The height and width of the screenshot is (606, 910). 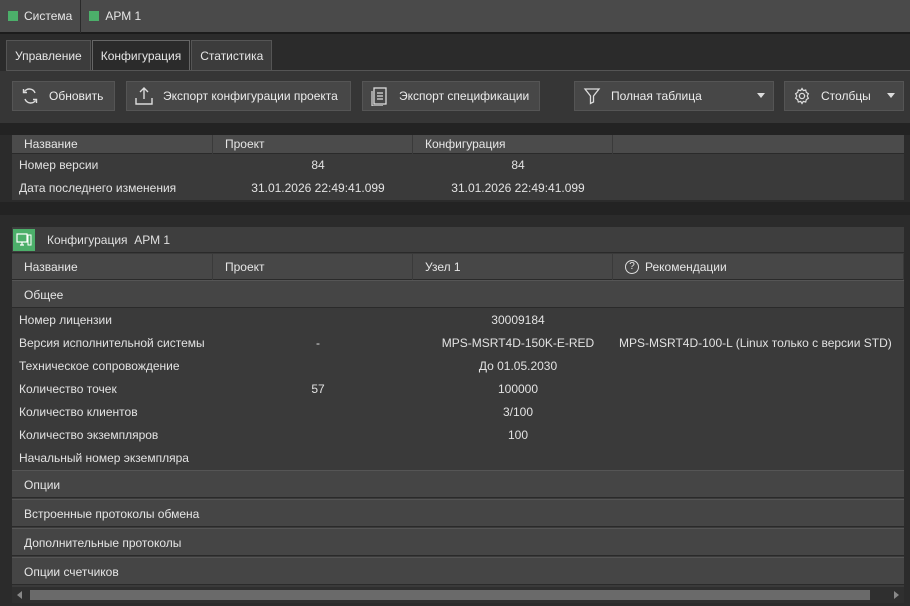 What do you see at coordinates (78, 412) in the screenshot?
I see `row-name: Количество клиентов` at bounding box center [78, 412].